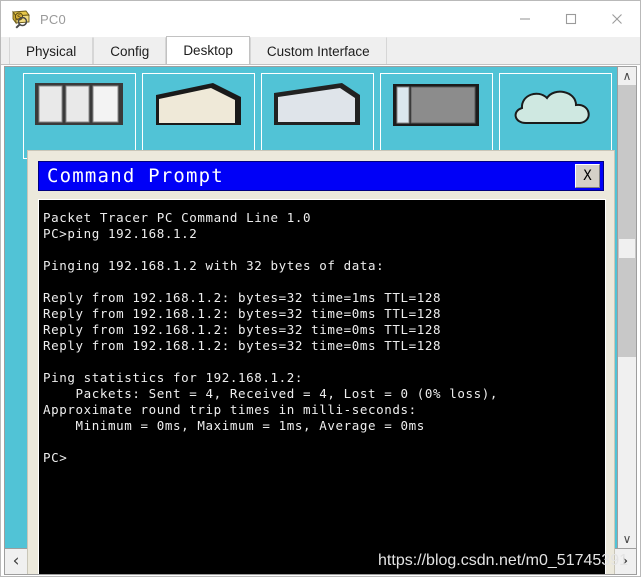  Describe the element at coordinates (51, 50) in the screenshot. I see `tab-physical: Physical` at that location.